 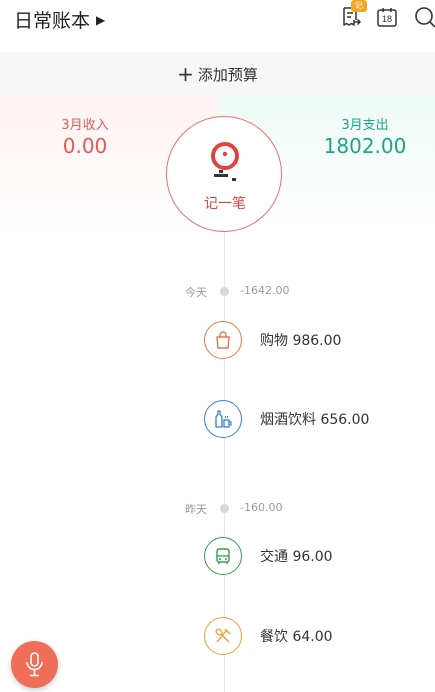 I want to click on record-entry-label: 记一笔, so click(x=225, y=204).